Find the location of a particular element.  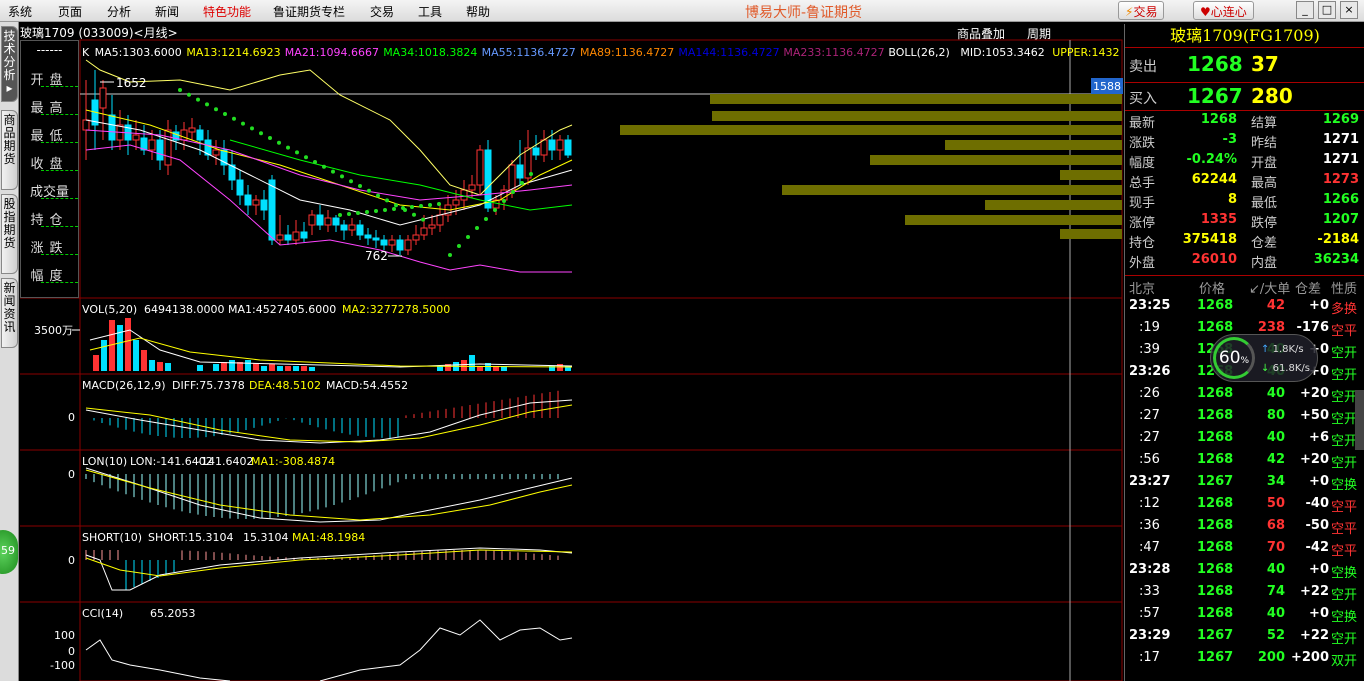

stat-value: 1335 is located at coordinates (1218, 219).